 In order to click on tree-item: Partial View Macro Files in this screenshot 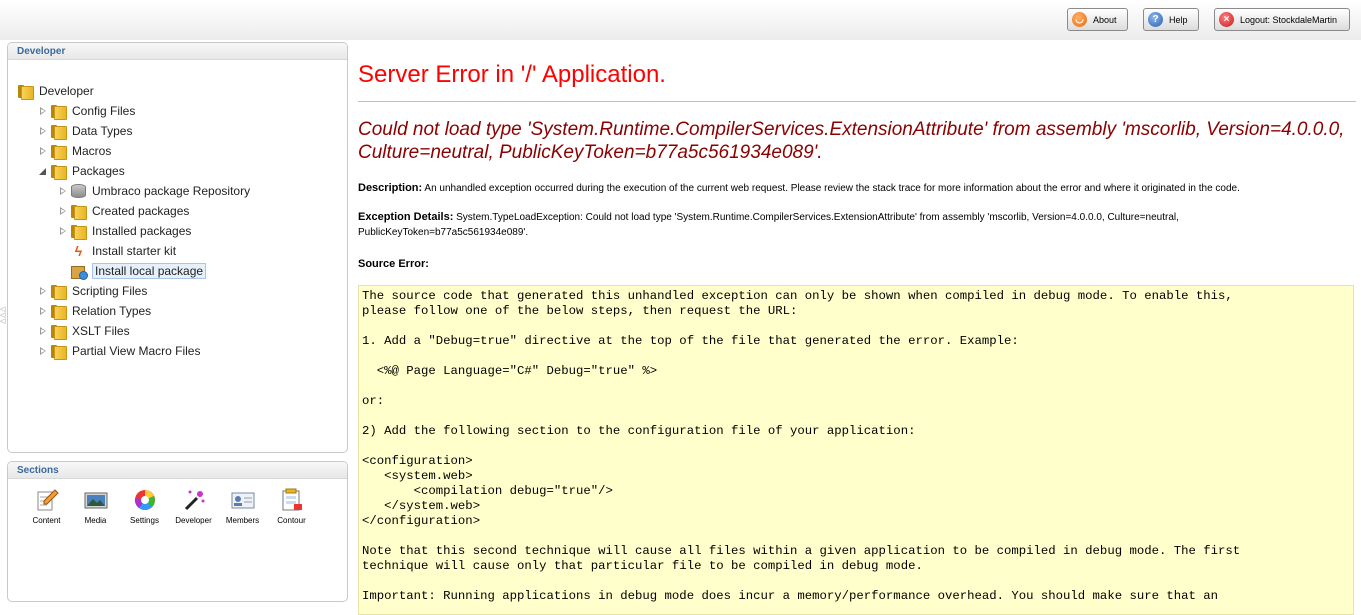, I will do `click(119, 351)`.